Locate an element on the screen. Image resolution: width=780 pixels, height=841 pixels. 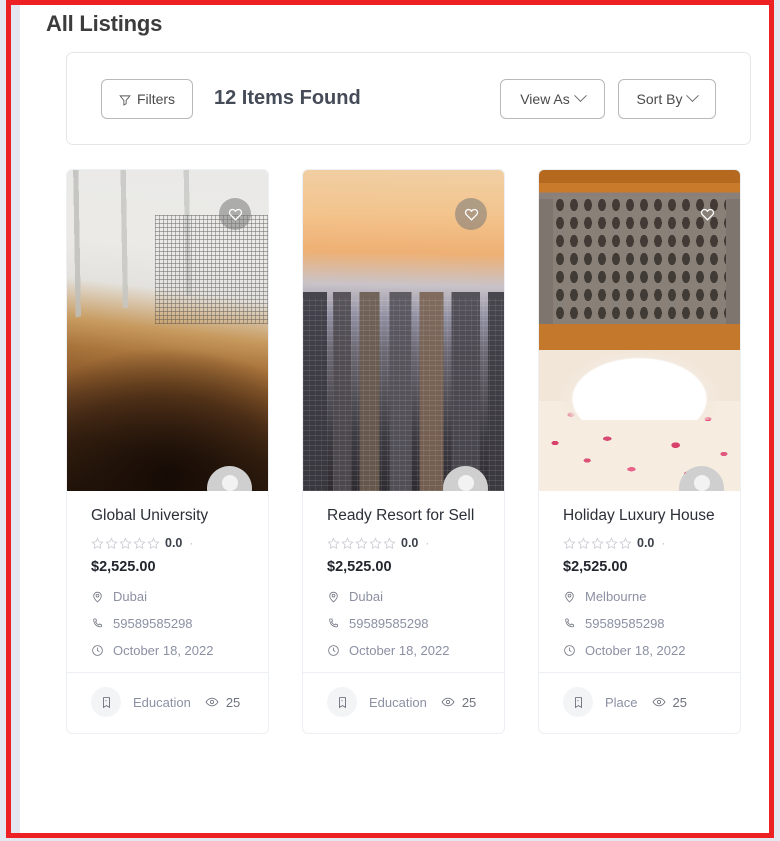
filter-toolbar: Filters 12 Items Found View As Sort By is located at coordinates (408, 98).